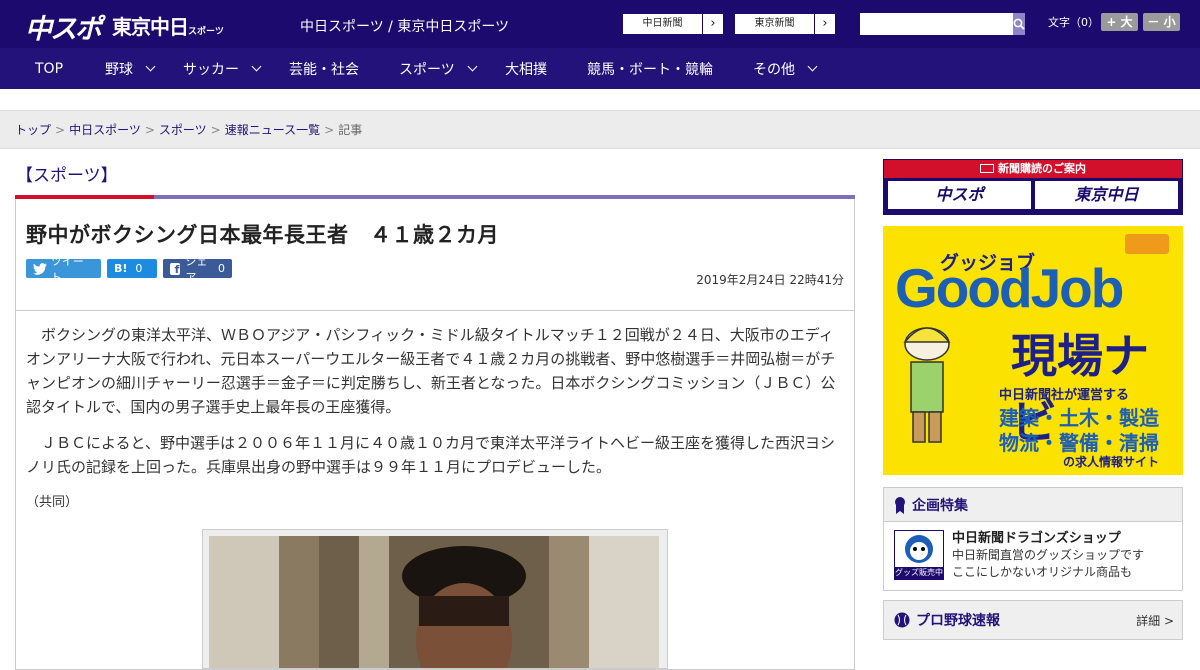  I want to click on baseball-live-label: プロ野球速報, so click(958, 621).